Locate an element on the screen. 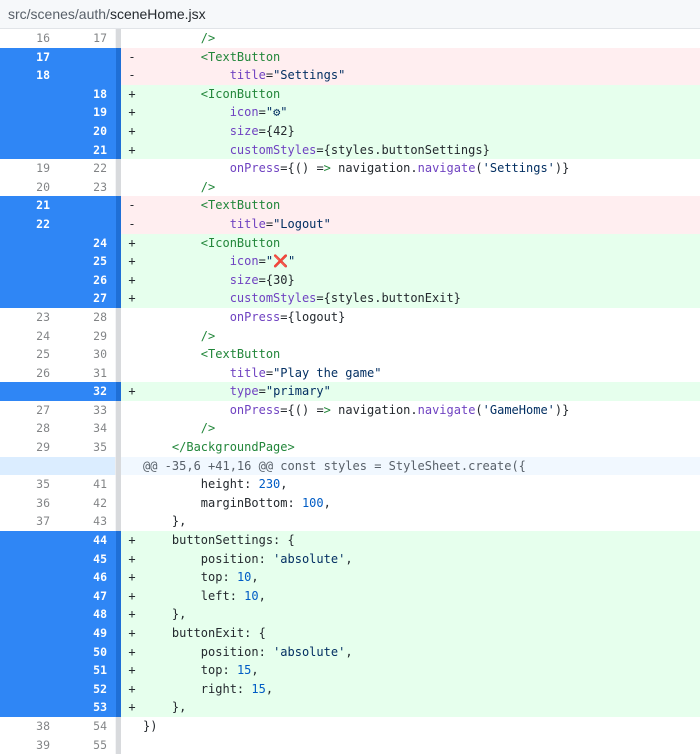 The width and height of the screenshot is (700, 754). new-line-number: 28 is located at coordinates (87, 317).